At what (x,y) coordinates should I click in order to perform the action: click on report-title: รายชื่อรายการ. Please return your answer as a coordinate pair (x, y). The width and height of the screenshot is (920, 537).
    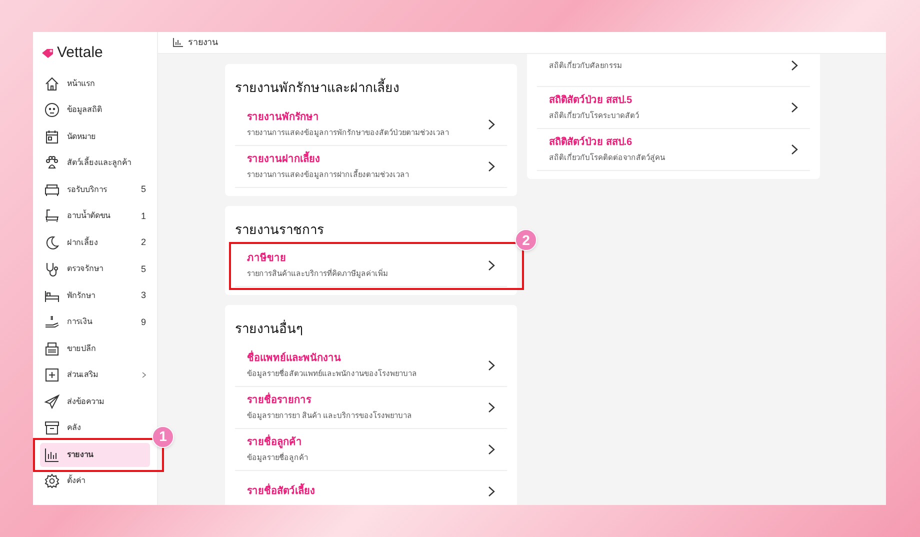
    Looking at the image, I should click on (279, 400).